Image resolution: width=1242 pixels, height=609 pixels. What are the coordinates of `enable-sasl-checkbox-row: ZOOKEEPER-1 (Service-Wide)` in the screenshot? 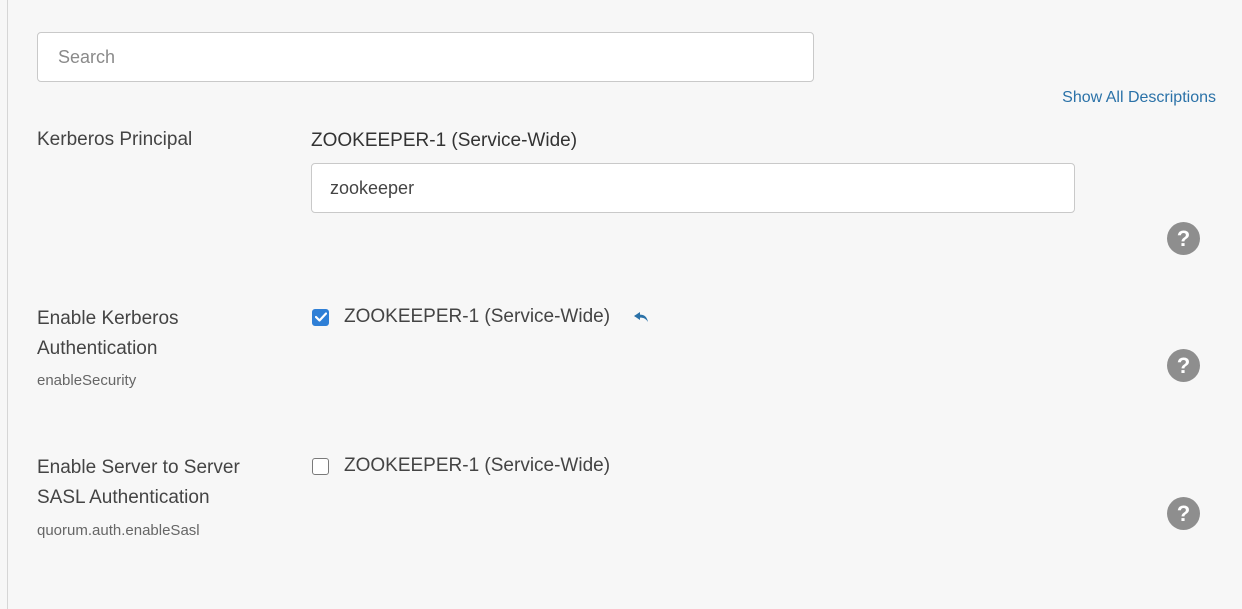 It's located at (461, 466).